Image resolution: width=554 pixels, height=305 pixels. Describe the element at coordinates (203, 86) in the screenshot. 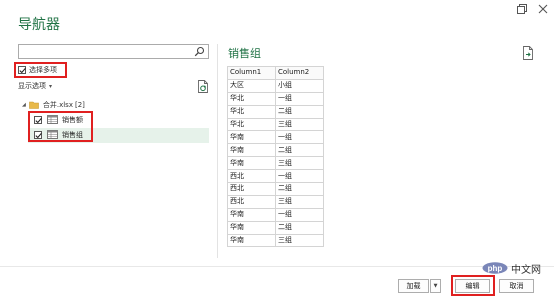

I see `refresh-icon` at that location.